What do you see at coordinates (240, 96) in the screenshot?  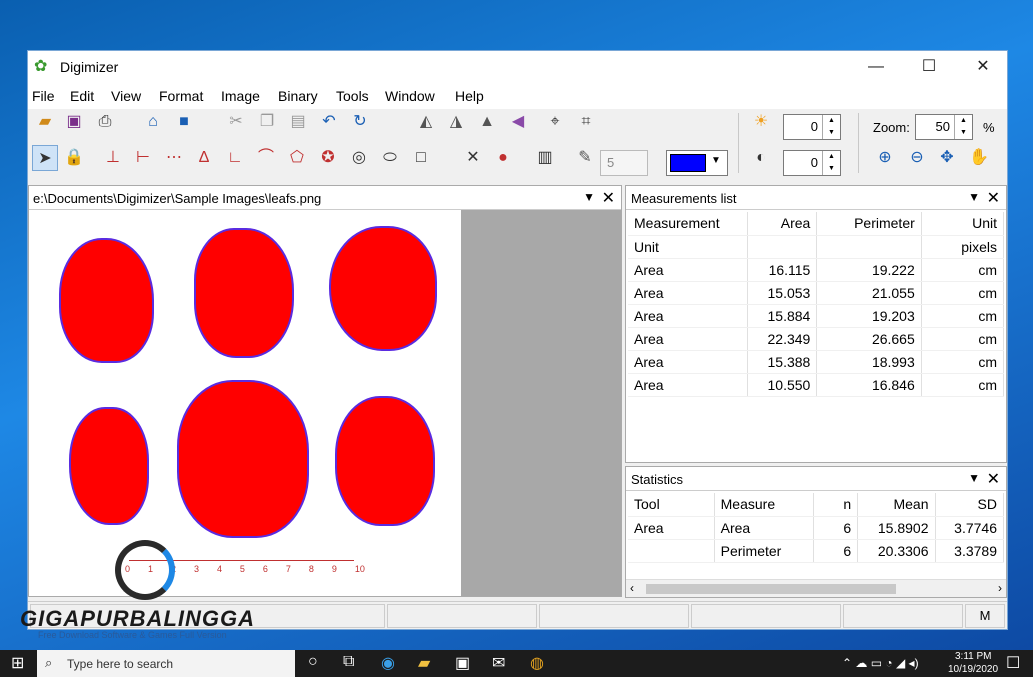 I see `menu-image: Image` at bounding box center [240, 96].